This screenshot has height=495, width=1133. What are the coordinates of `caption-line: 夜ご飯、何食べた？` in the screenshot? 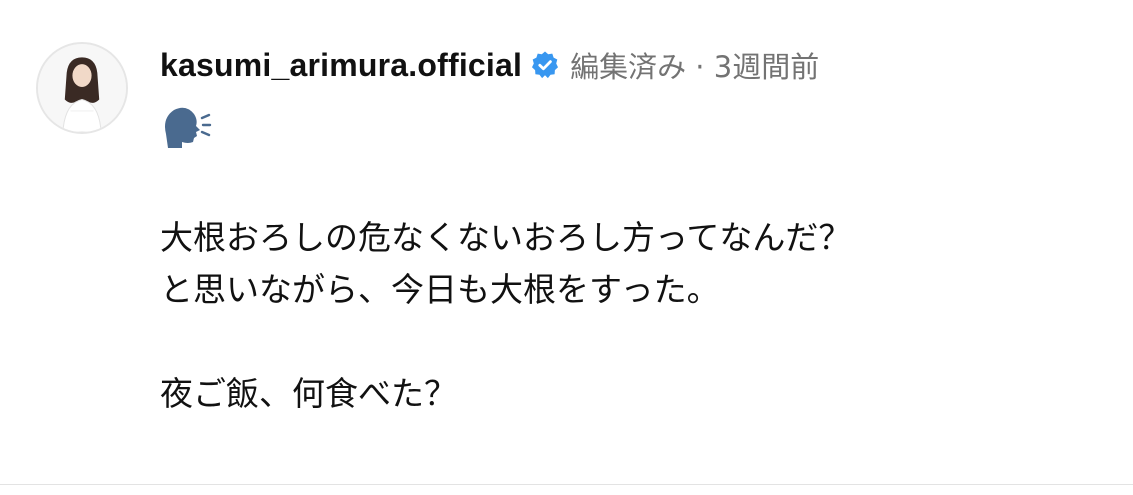 It's located at (308, 393).